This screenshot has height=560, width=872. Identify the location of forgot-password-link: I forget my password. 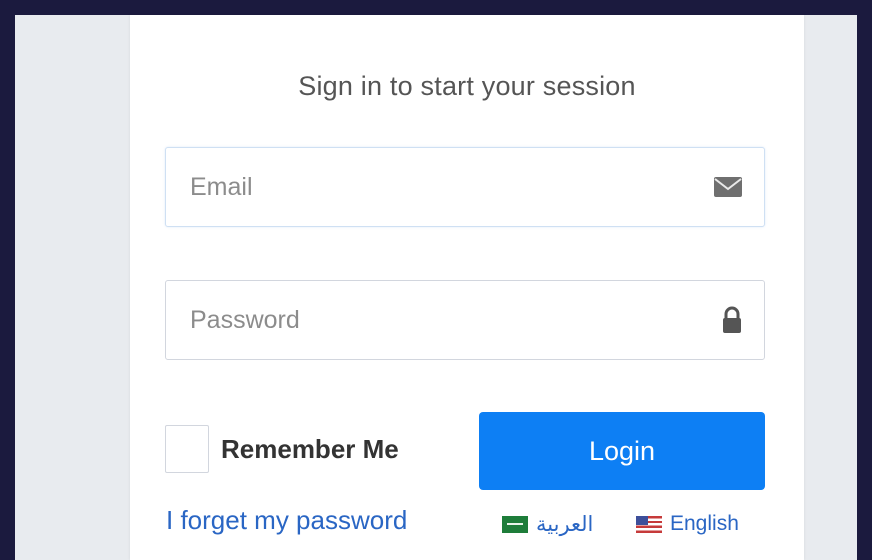
(286, 520).